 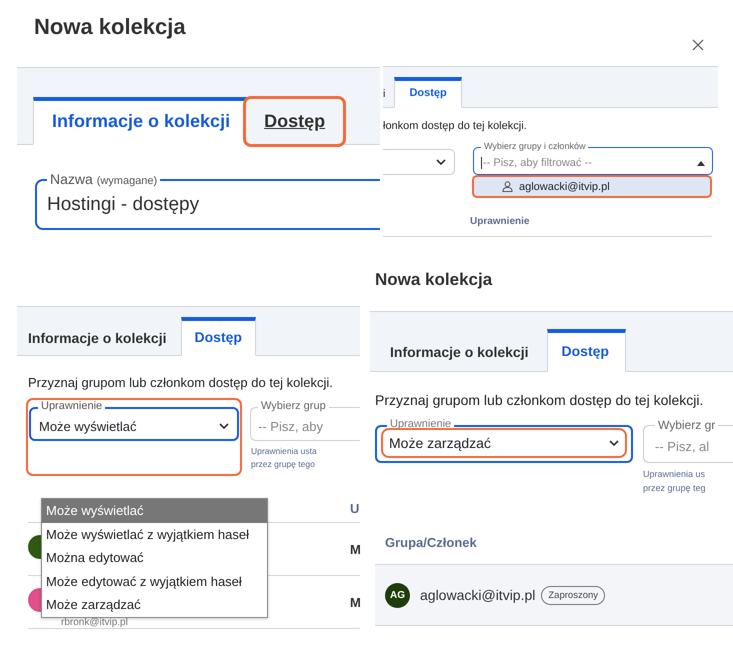 What do you see at coordinates (397, 595) in the screenshot?
I see `avatar: AG` at bounding box center [397, 595].